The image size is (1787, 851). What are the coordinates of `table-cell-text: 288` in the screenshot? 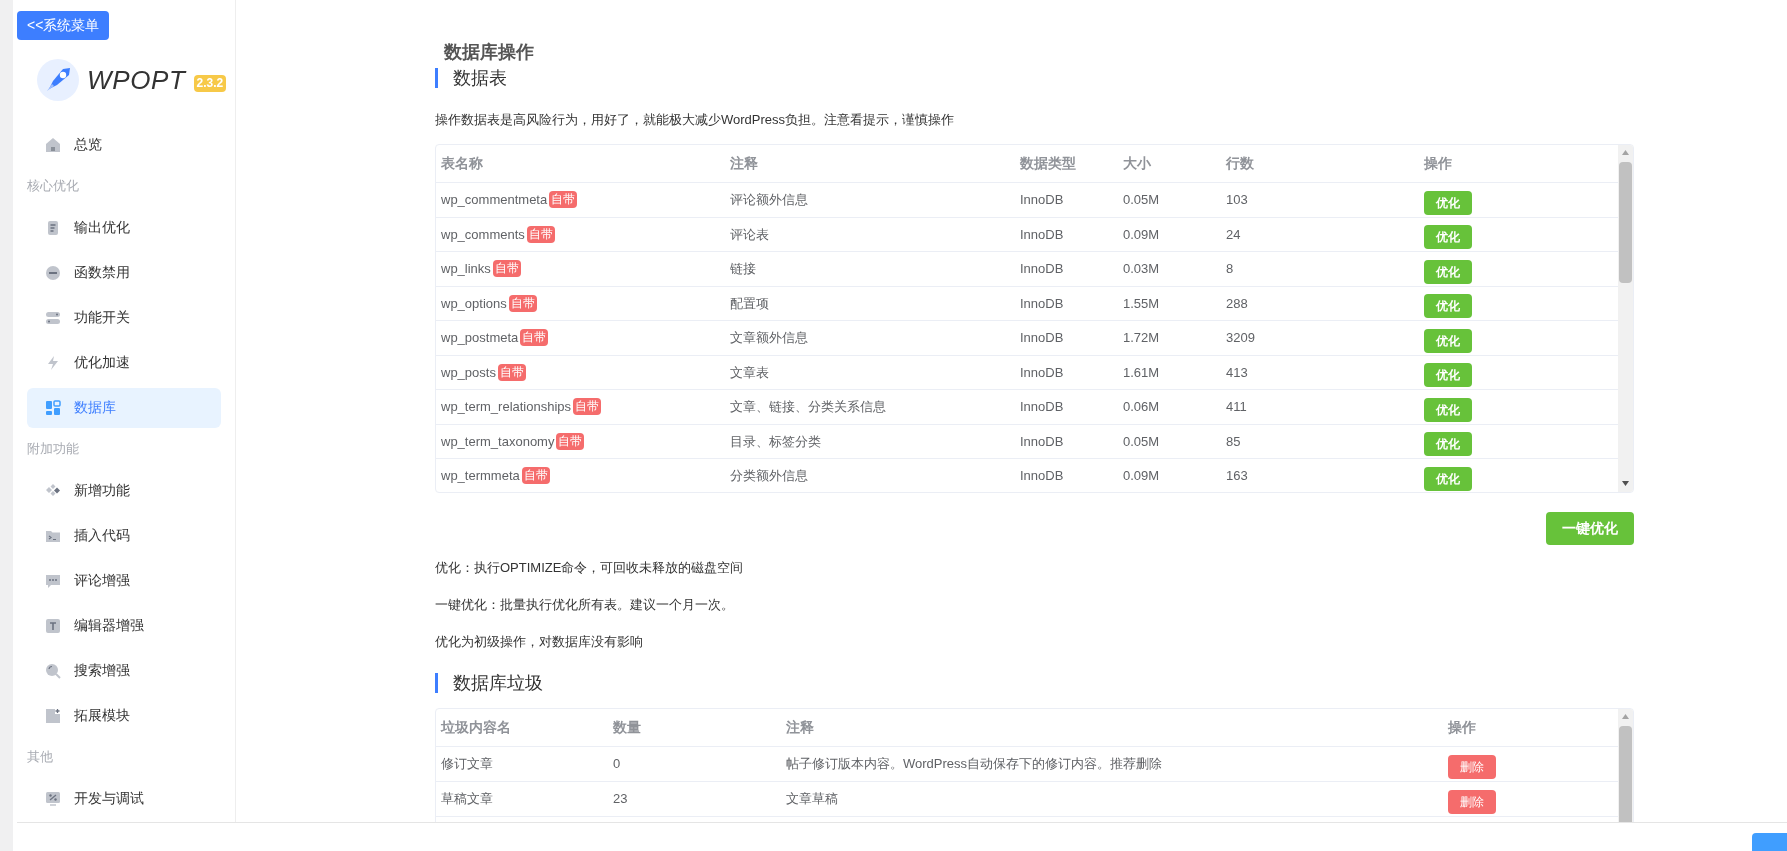 It's located at (1237, 303).